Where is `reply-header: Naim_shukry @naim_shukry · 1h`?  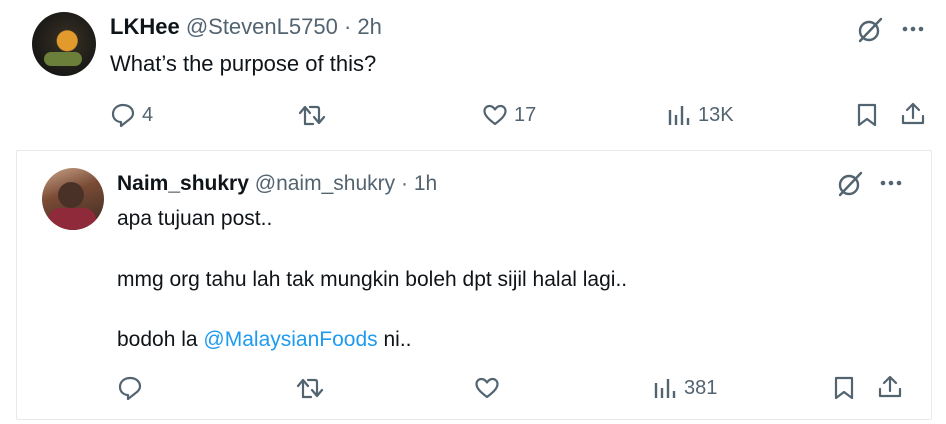
reply-header: Naim_shukry @naim_shukry · 1h is located at coordinates (277, 184).